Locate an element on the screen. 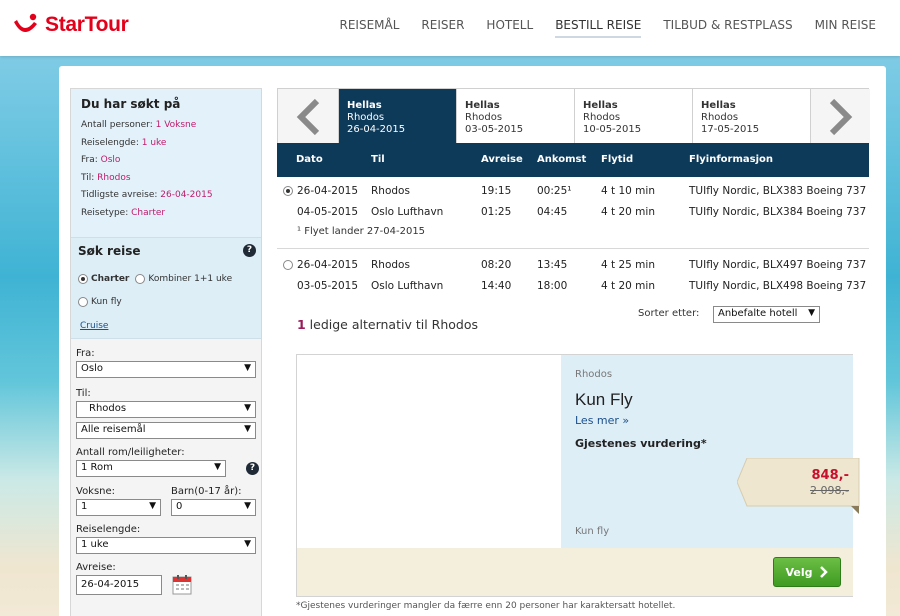 The width and height of the screenshot is (900, 616). leg-depart: 01:25 is located at coordinates (496, 212).